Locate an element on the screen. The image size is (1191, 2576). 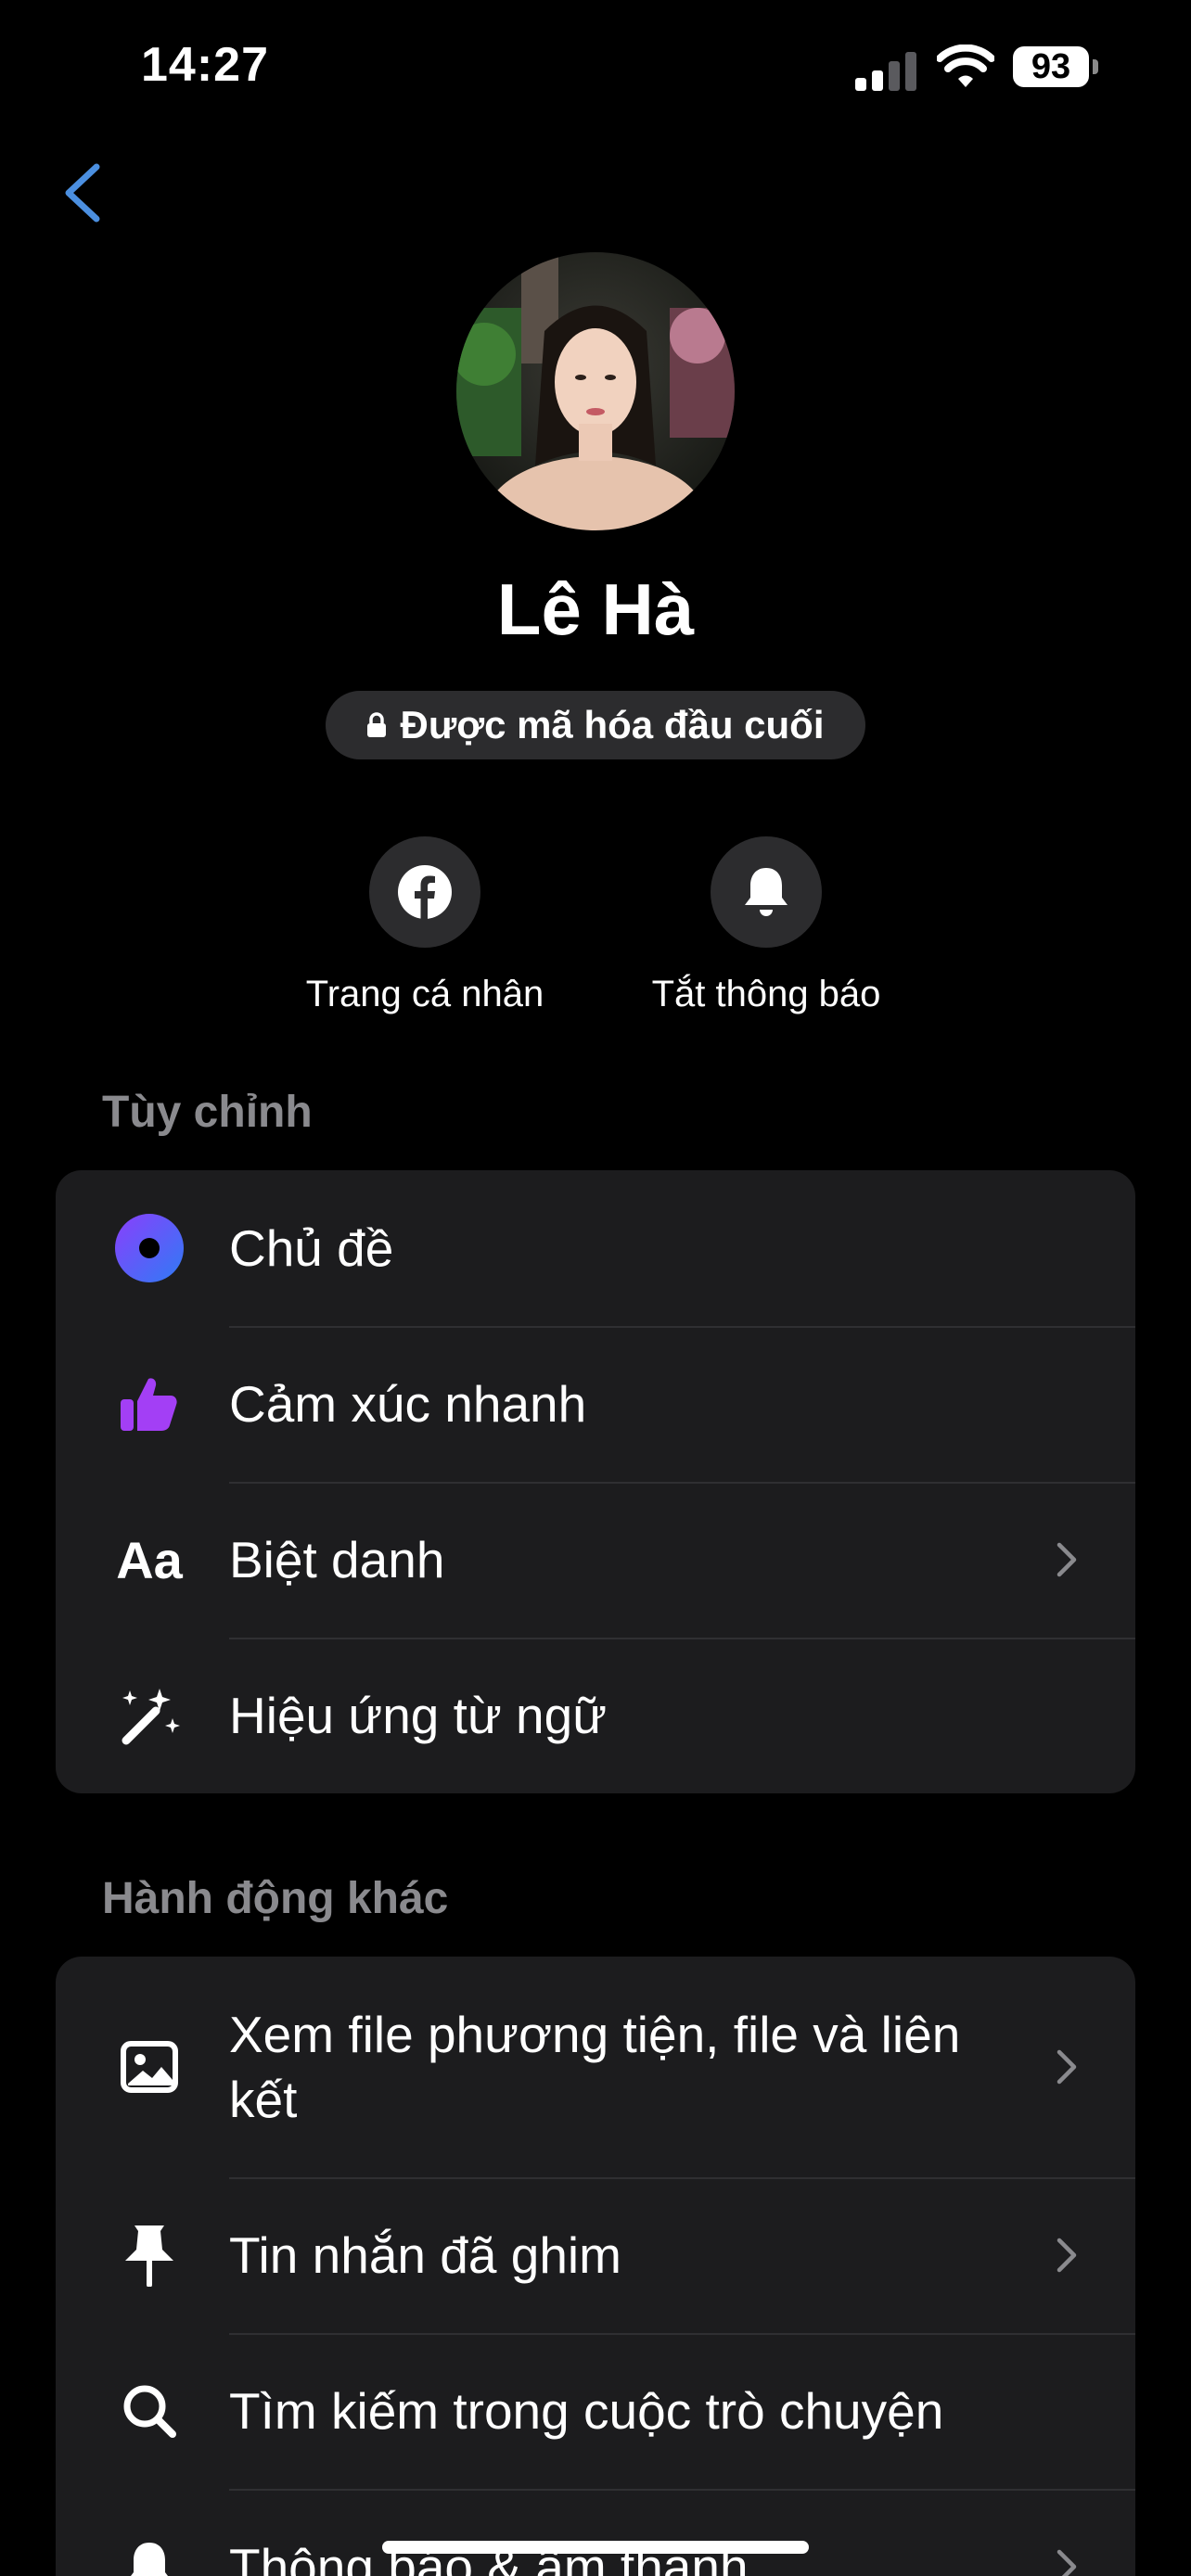
row-label: Tin nhắn đã ghim is located at coordinates (425, 2255).